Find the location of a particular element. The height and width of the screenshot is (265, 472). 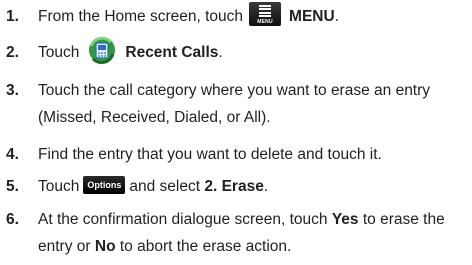

step-text: Touch Recent Calls. is located at coordinates (253, 51).